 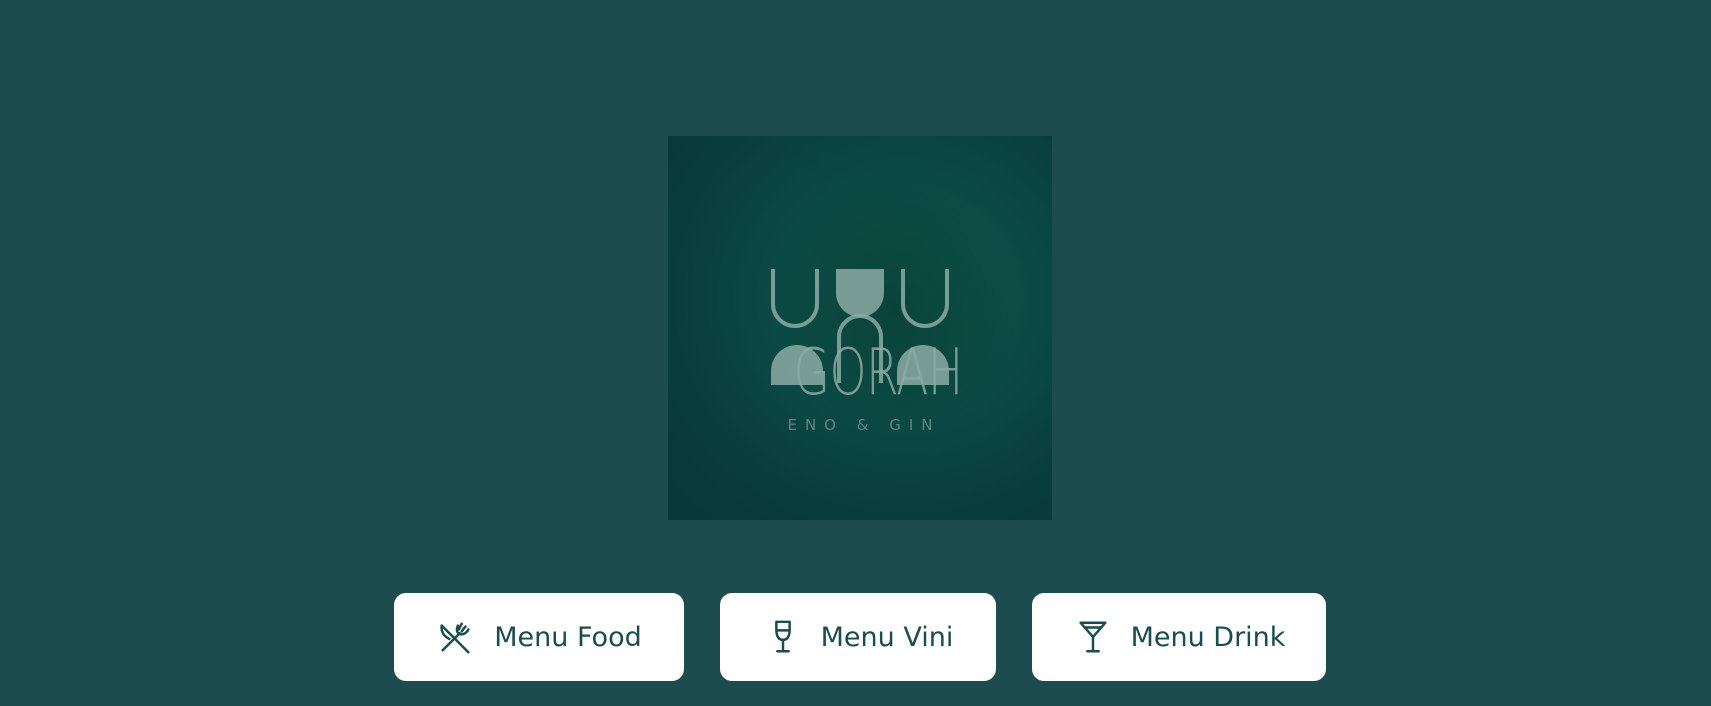 I want to click on logo-tagline: ENO & GIN, so click(x=864, y=425).